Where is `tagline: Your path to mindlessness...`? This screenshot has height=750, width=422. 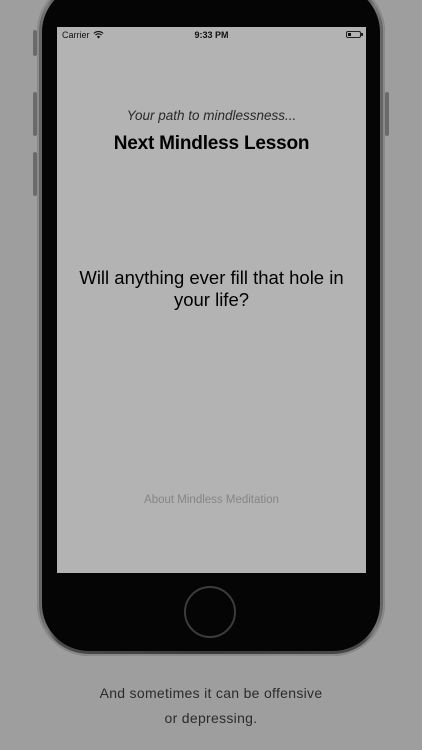 tagline: Your path to mindlessness... is located at coordinates (211, 115).